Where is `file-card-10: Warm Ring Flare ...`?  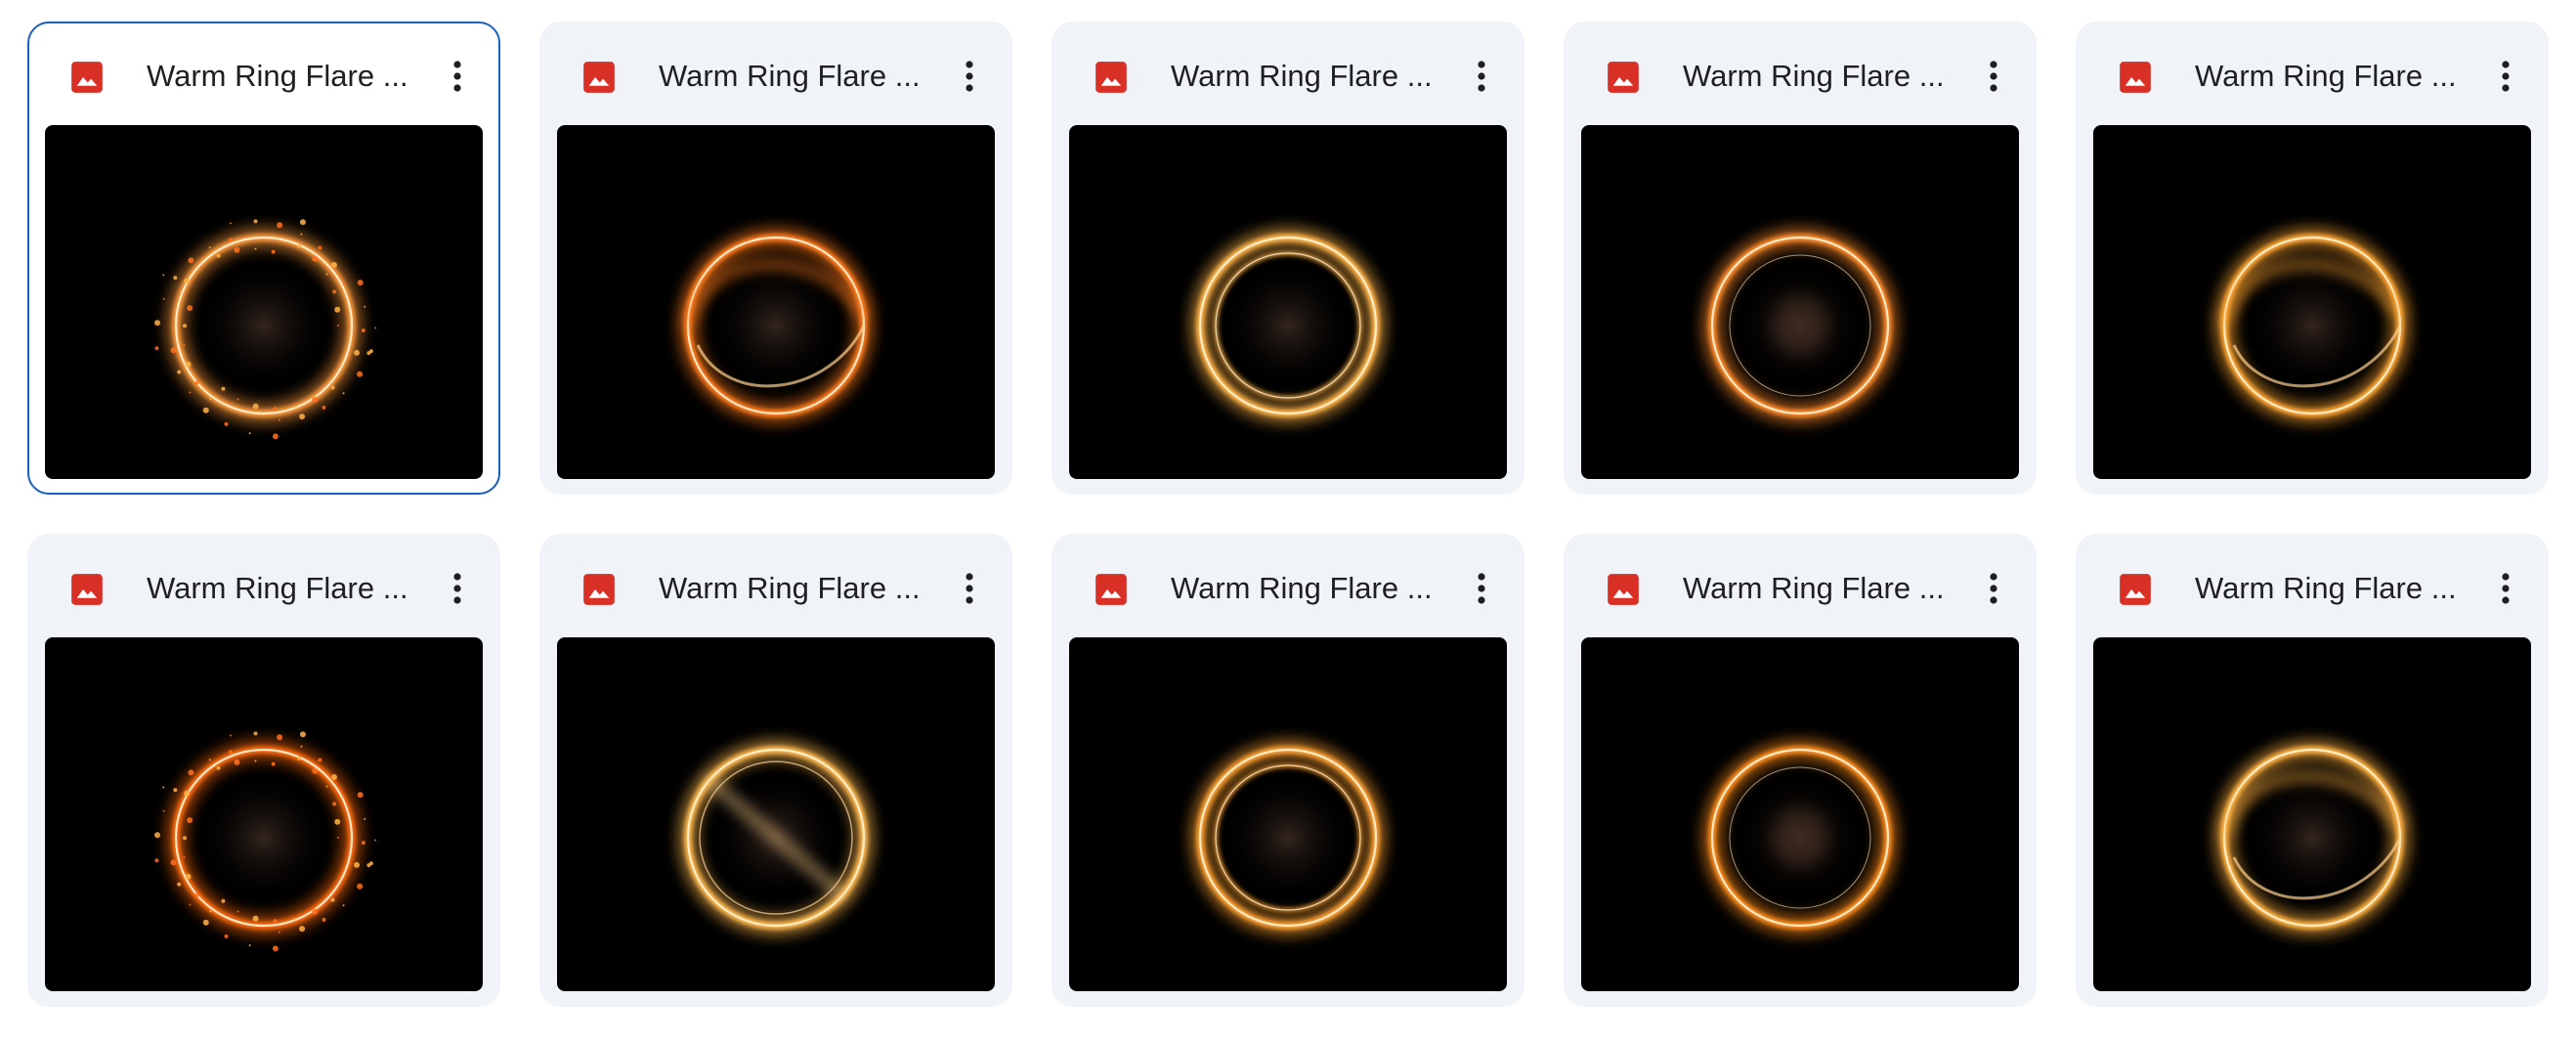
file-card-10: Warm Ring Flare ... is located at coordinates (2312, 770).